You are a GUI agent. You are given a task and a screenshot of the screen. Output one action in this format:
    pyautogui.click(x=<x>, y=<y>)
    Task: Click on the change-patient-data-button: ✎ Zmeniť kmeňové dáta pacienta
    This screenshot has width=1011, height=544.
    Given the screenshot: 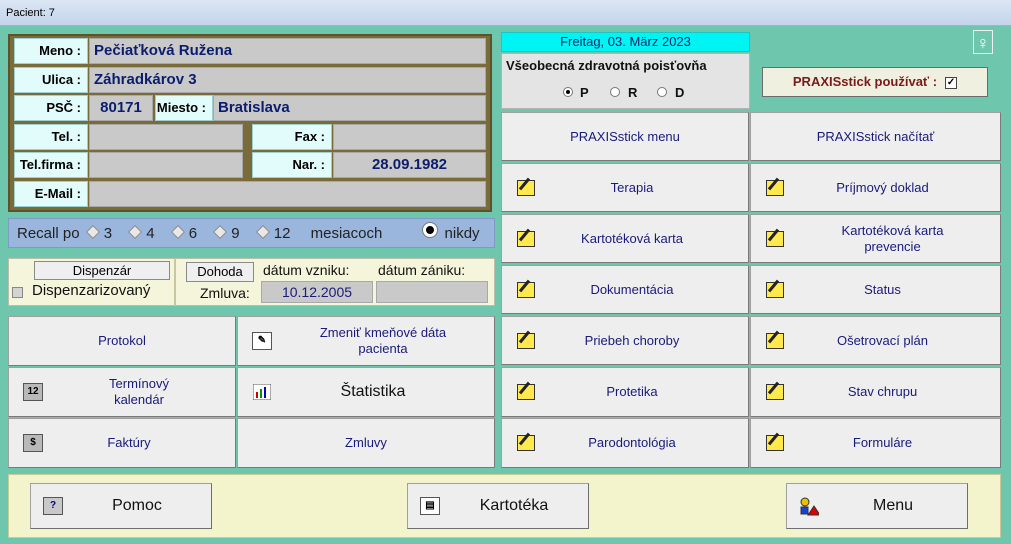 What is the action you would take?
    pyautogui.click(x=366, y=341)
    